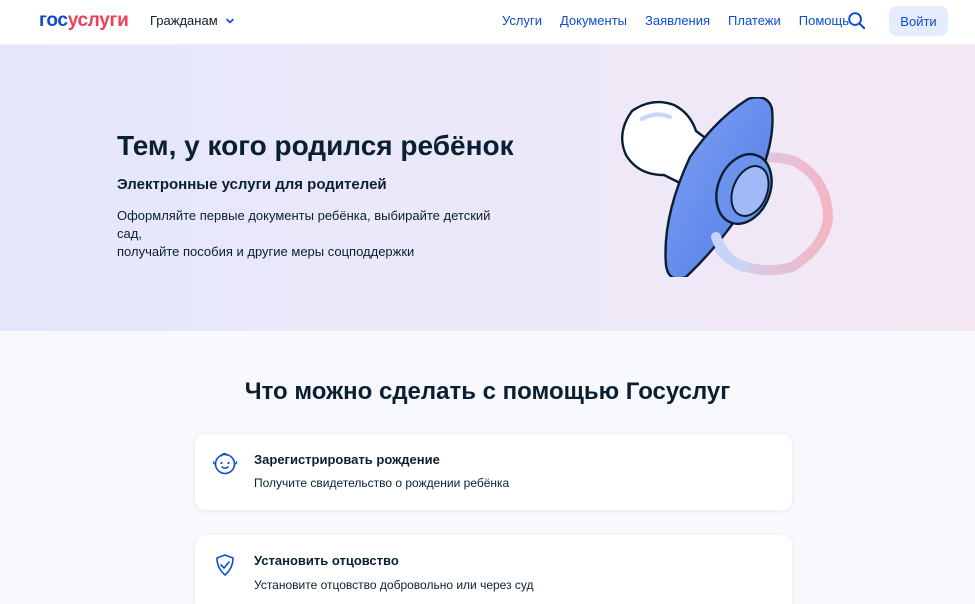 Image resolution: width=975 pixels, height=604 pixels. What do you see at coordinates (726, 187) in the screenshot?
I see `pacifier-icon` at bounding box center [726, 187].